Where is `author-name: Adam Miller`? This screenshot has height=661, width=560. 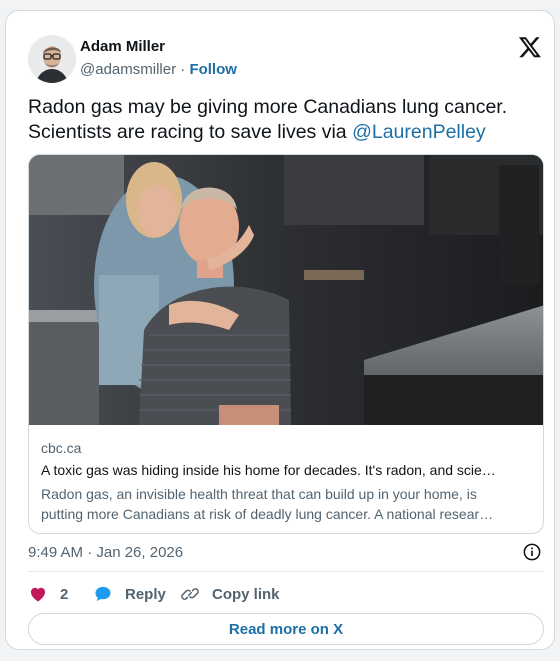
author-name: Adam Miller is located at coordinates (122, 46).